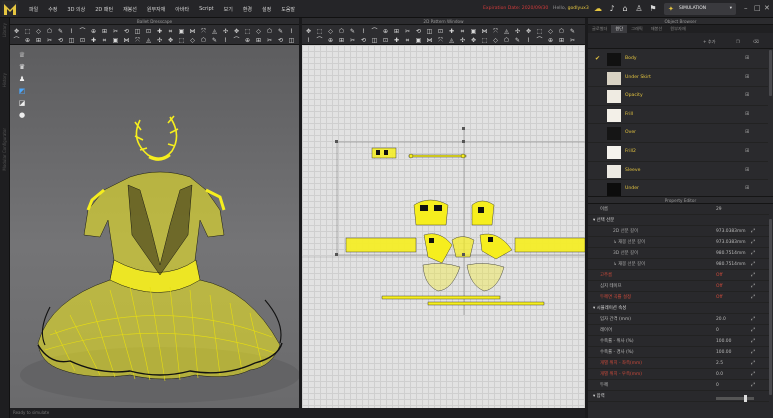  I want to click on arrow-icon: ⤧, so click(203, 31).